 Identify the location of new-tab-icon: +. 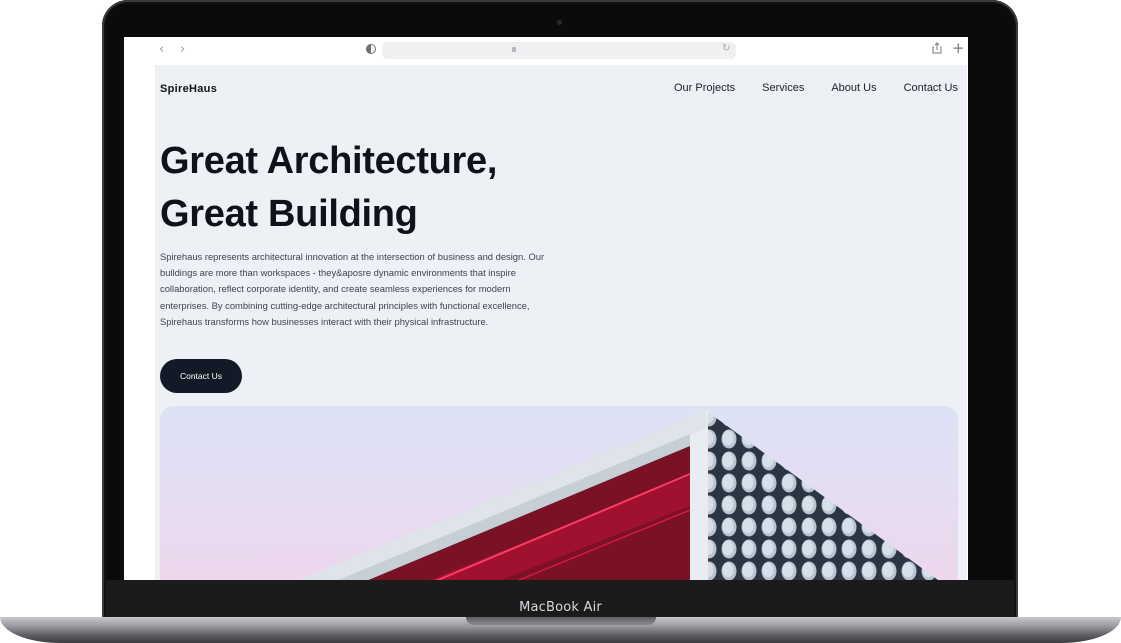
(958, 48).